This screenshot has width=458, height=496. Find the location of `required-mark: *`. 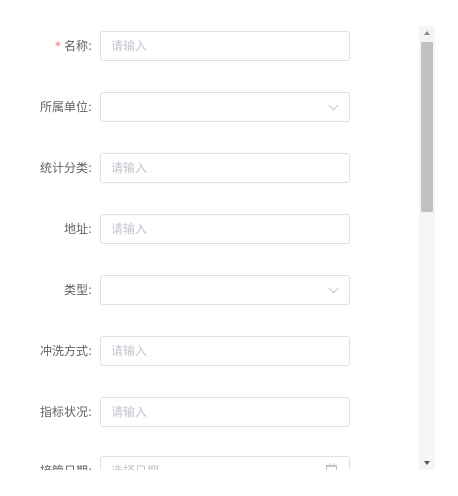

required-mark: * is located at coordinates (57, 46).